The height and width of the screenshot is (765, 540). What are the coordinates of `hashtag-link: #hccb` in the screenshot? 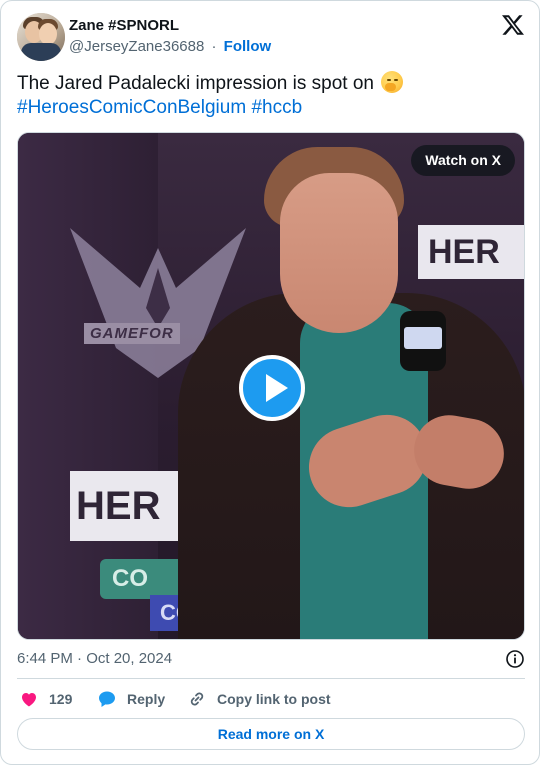 It's located at (276, 107).